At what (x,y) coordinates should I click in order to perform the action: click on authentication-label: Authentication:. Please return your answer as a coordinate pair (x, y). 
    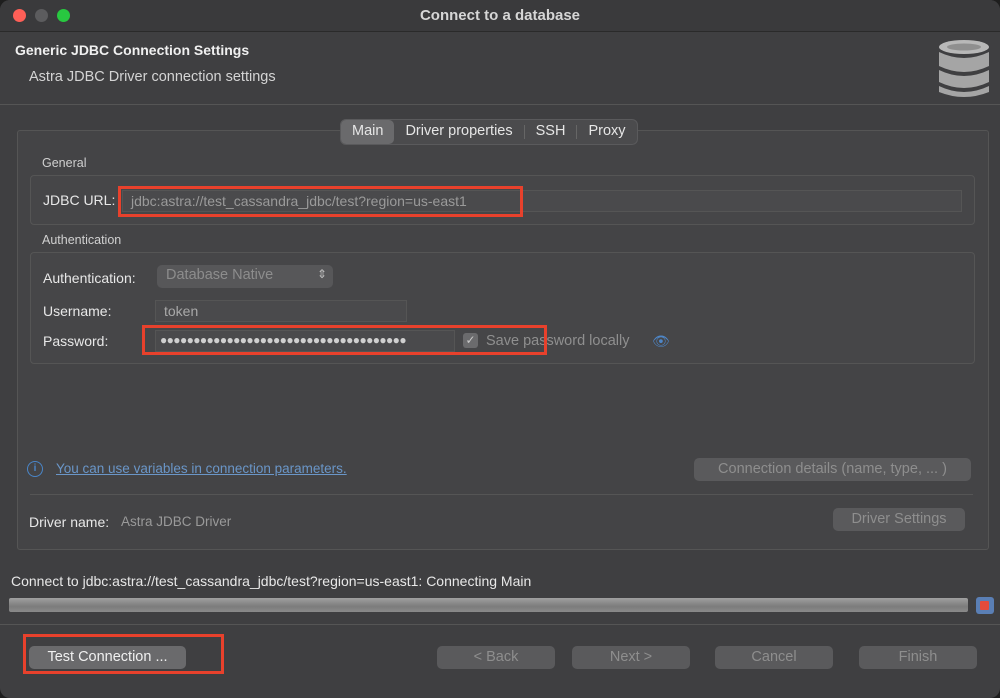
    Looking at the image, I should click on (89, 278).